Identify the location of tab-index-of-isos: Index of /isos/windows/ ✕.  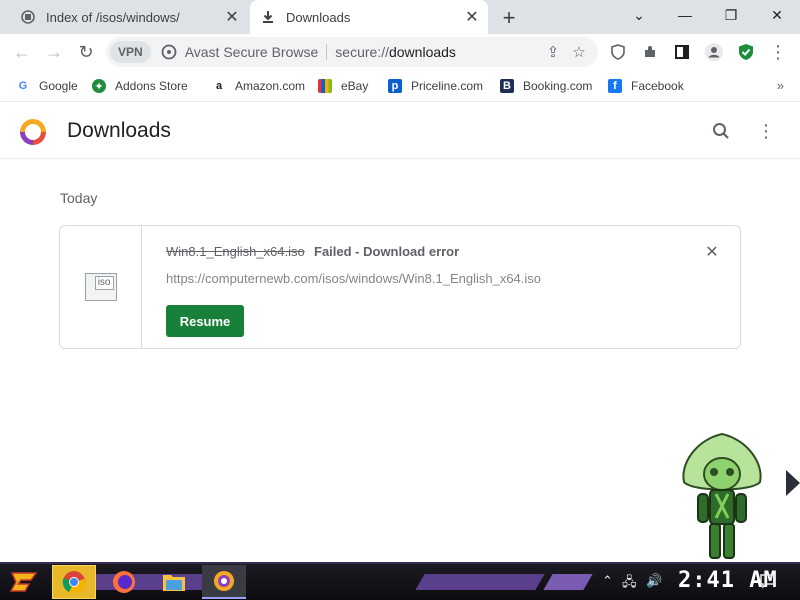
(129, 17).